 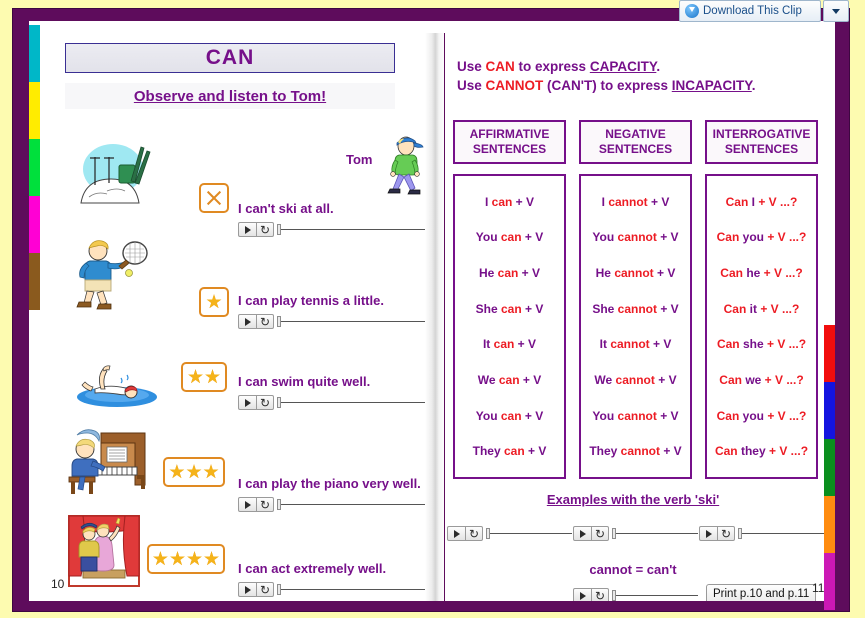 I want to click on swimmer-icon, so click(x=117, y=386).